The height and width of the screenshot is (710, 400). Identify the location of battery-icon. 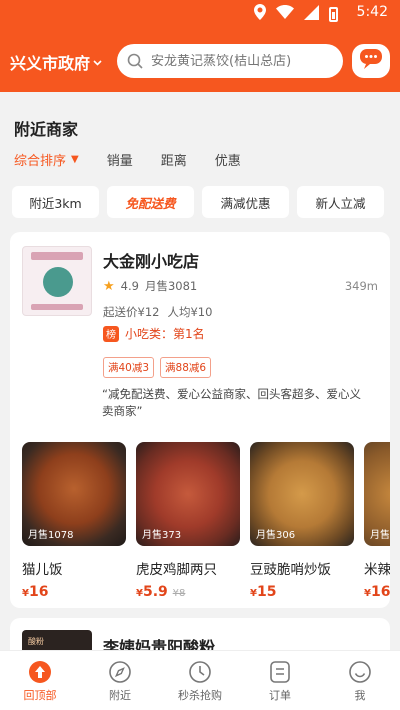
(333, 14).